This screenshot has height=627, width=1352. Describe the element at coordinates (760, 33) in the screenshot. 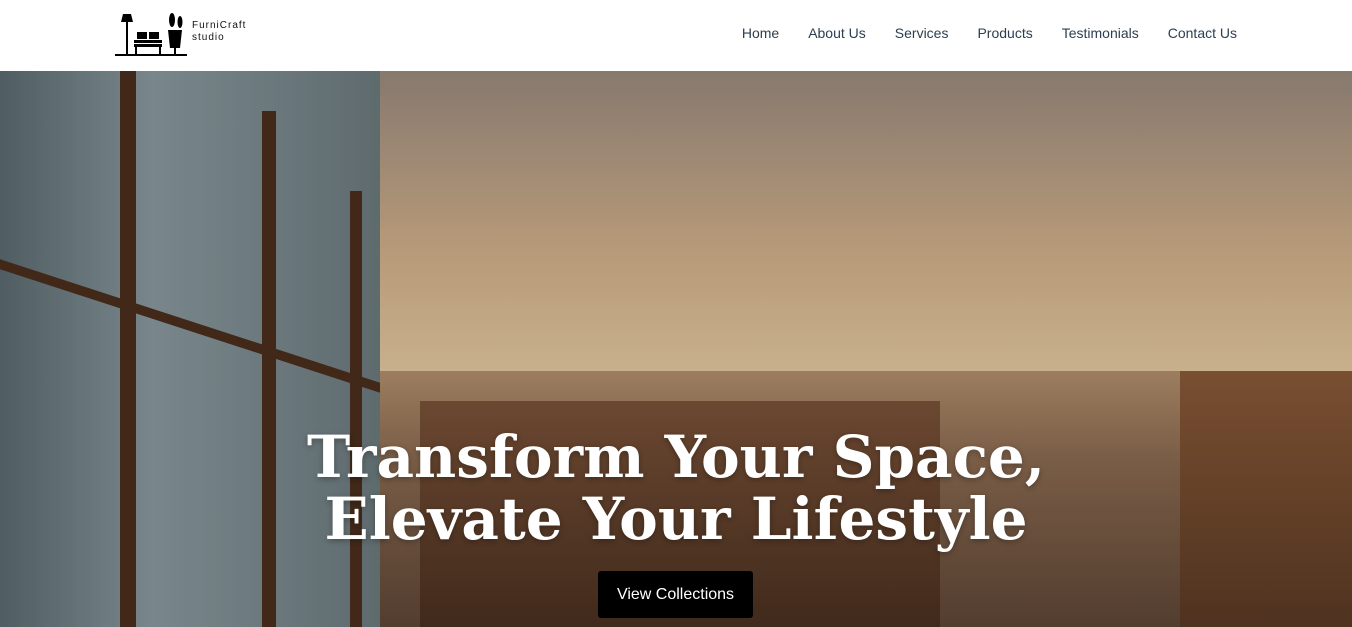

I see `nav-home: Home` at that location.